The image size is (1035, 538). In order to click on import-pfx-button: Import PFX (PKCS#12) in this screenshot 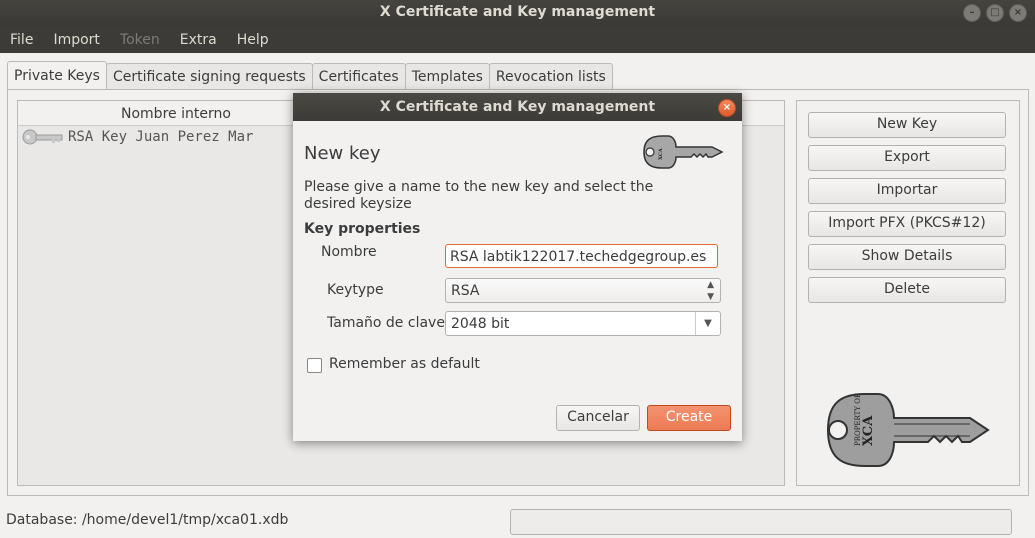, I will do `click(907, 224)`.